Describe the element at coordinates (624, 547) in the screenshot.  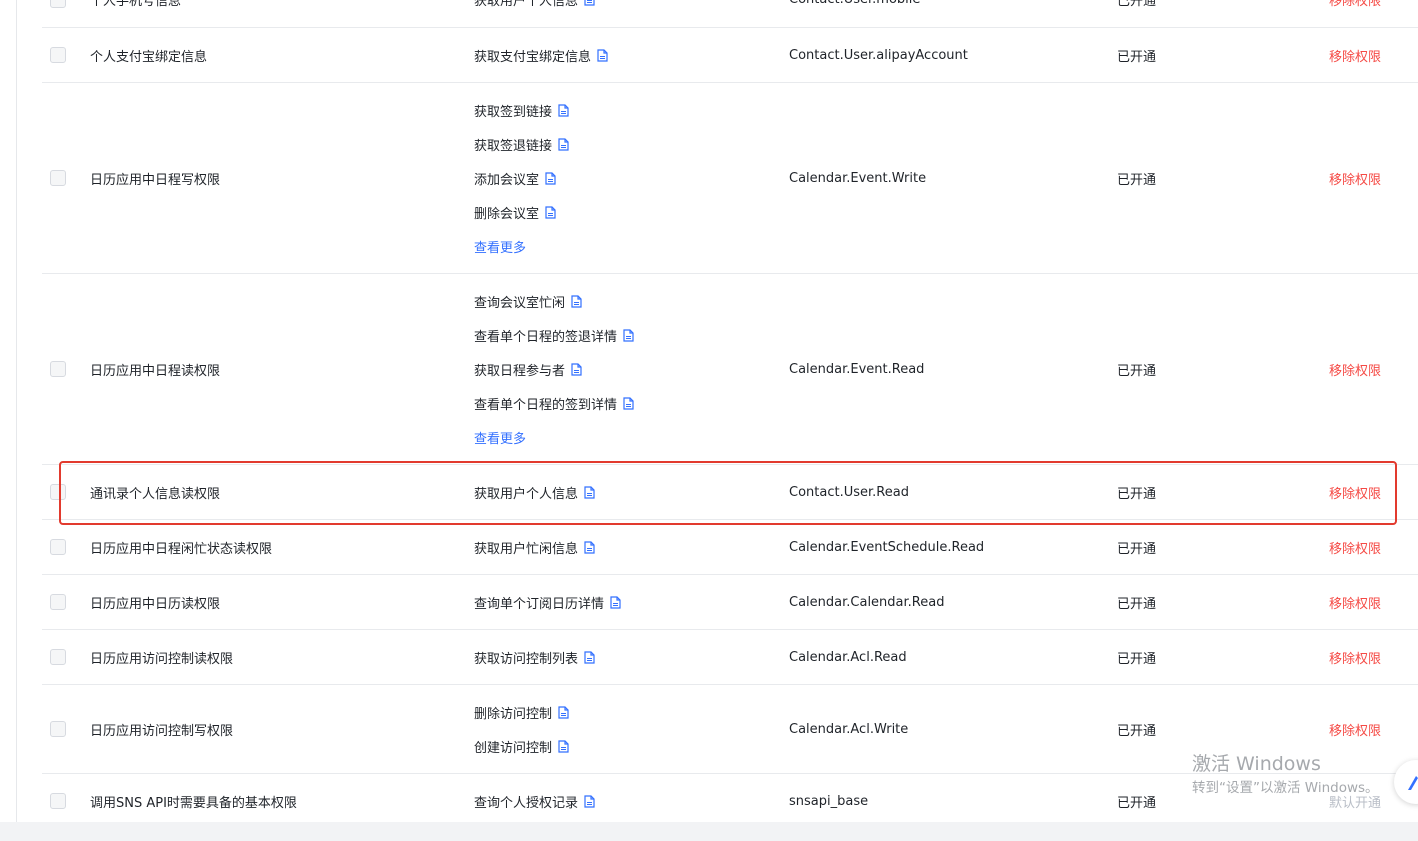
I see `related-apis: 获取用户忙闲信息` at that location.